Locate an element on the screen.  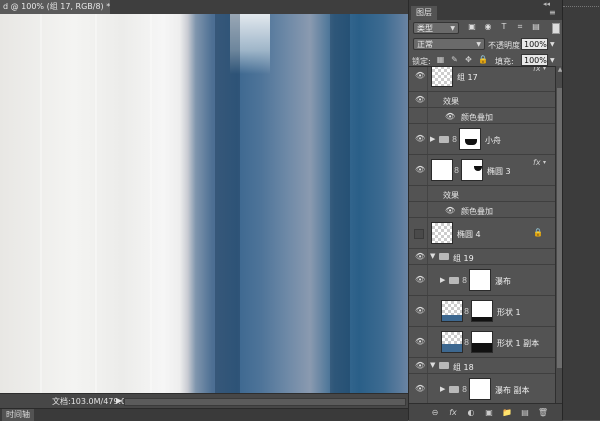
new-adjustment-icon: ▣ is located at coordinates (489, 412).